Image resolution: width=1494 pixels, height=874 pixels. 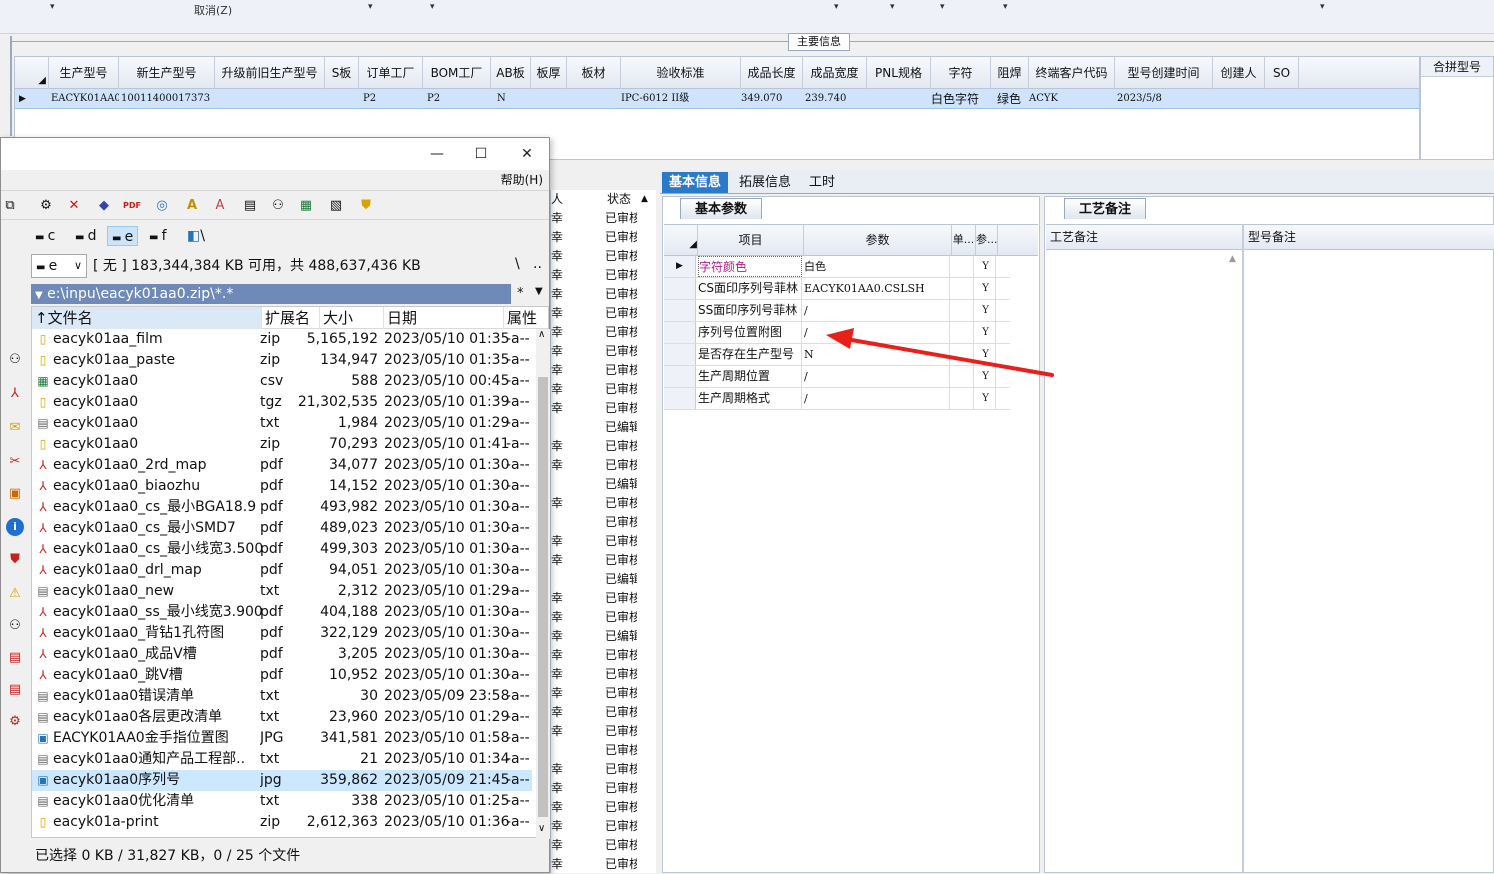 I want to click on tool-icon: ✂, so click(x=15, y=463).